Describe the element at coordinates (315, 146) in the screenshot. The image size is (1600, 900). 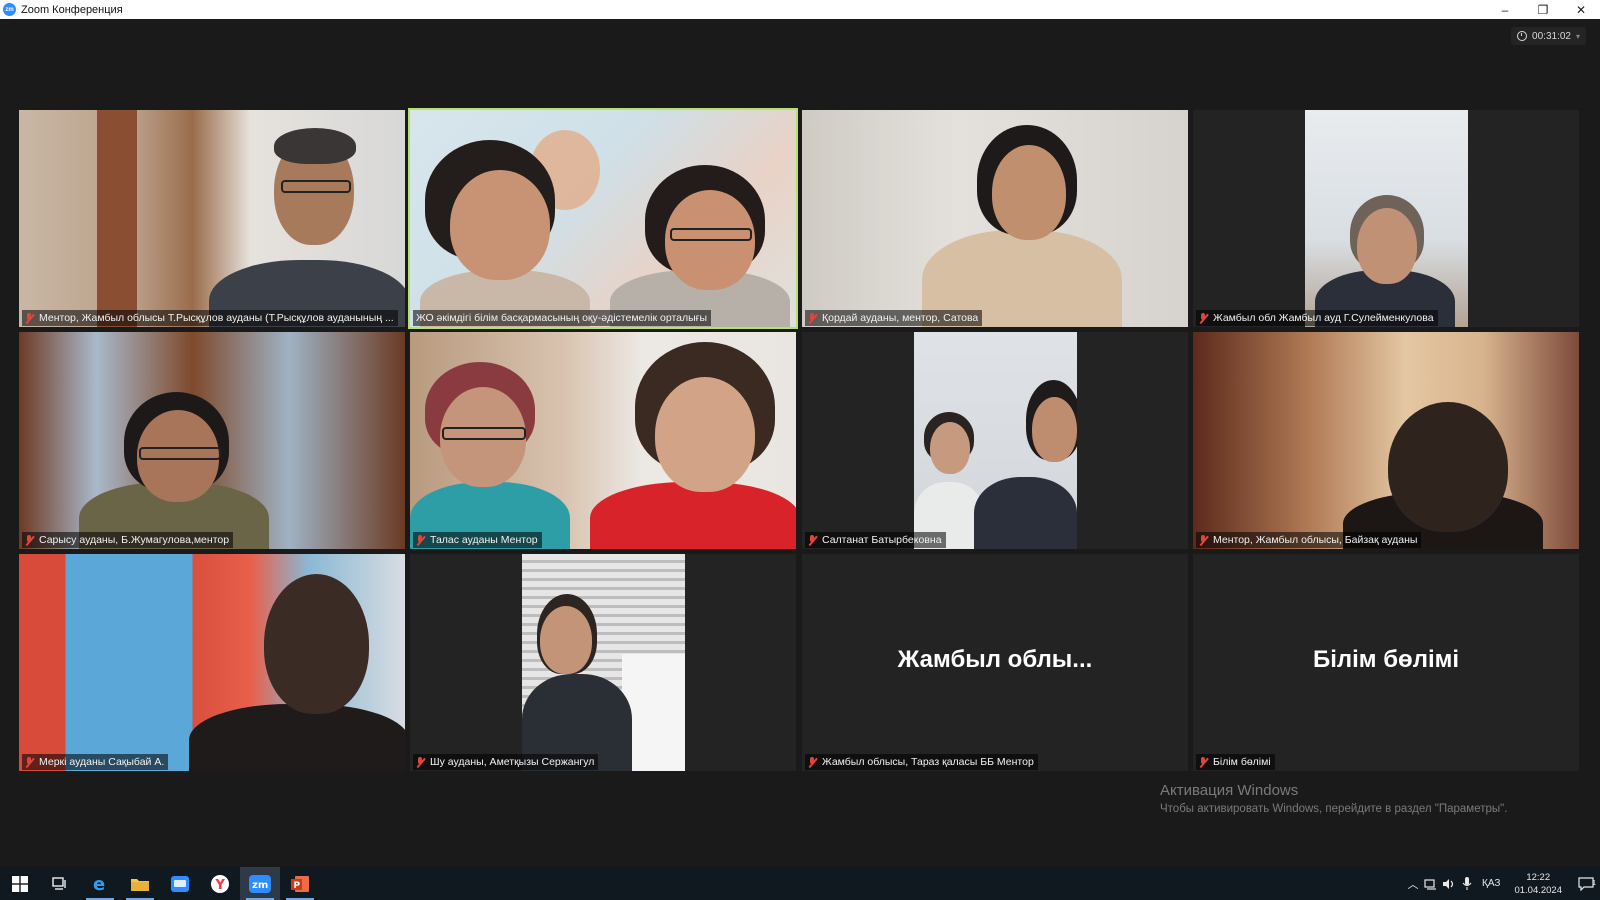
I see `person-hair` at that location.